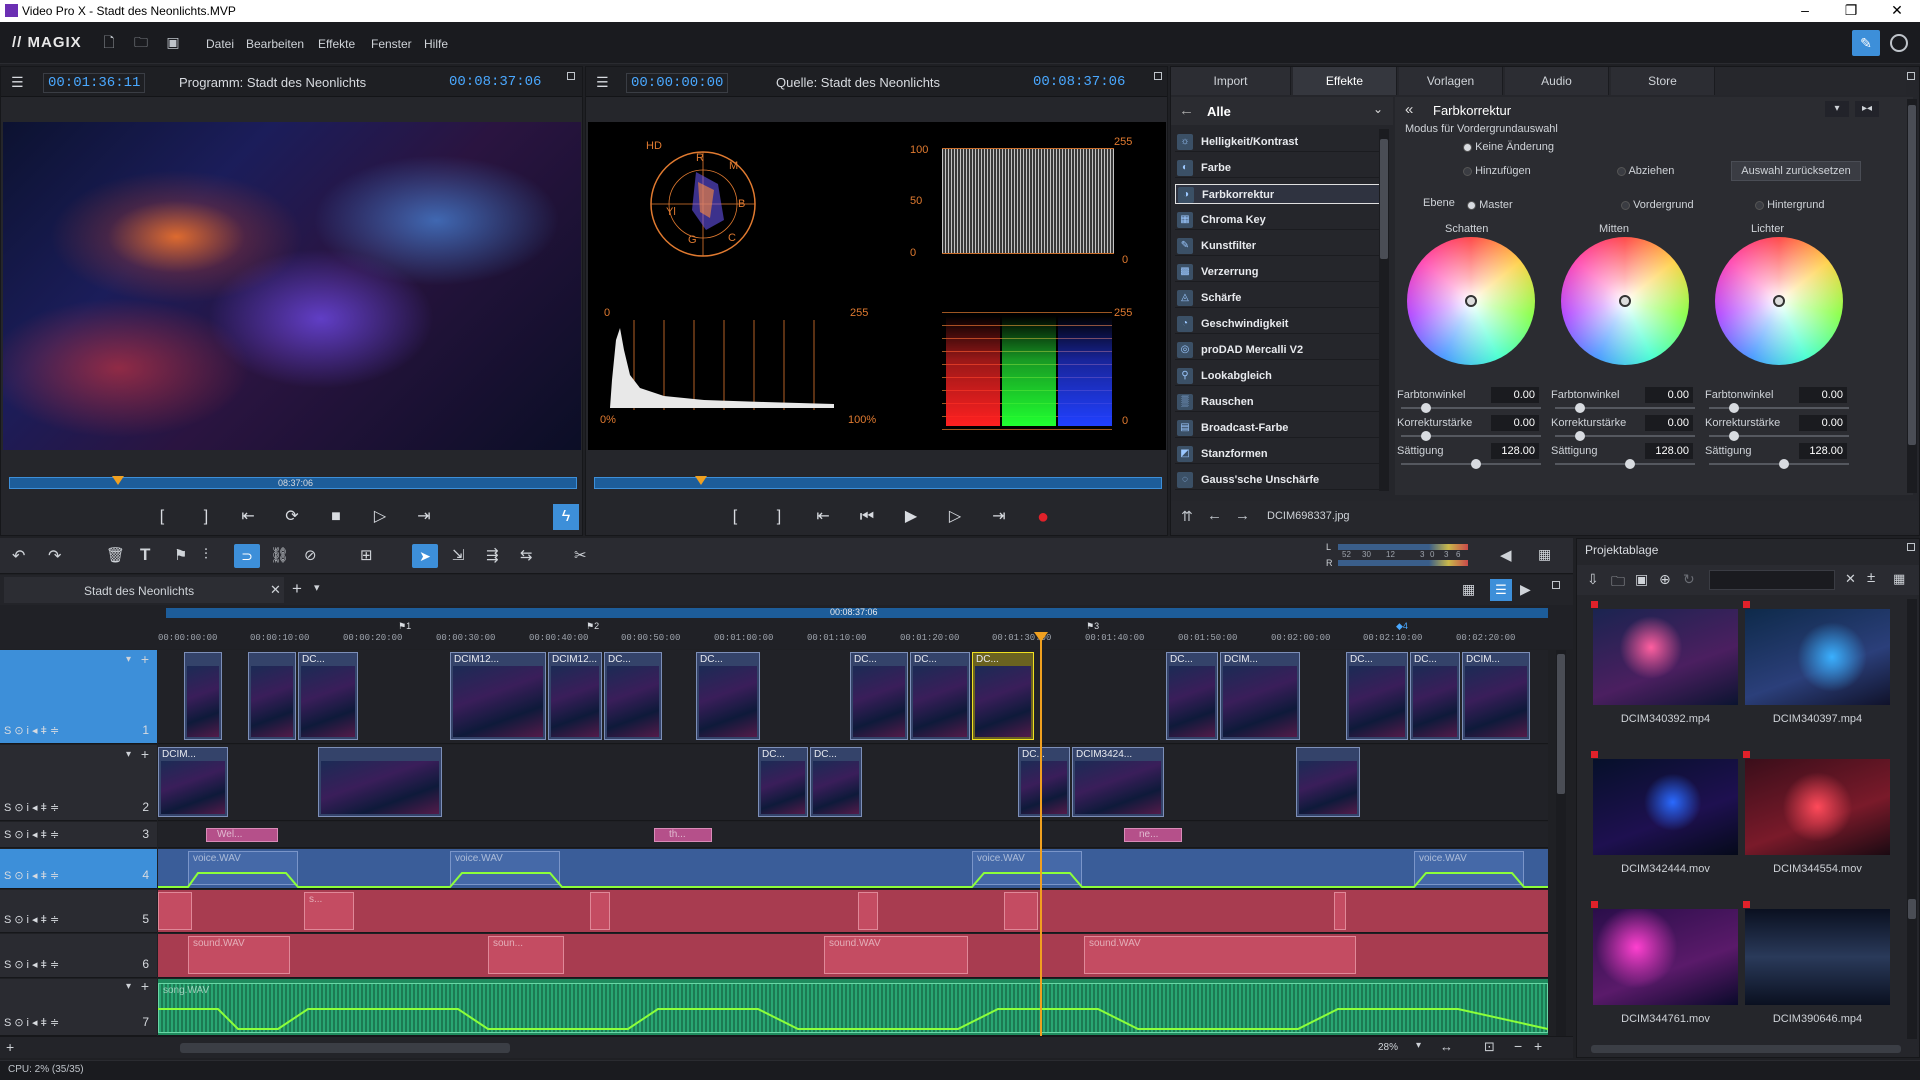  Describe the element at coordinates (292, 286) in the screenshot. I see `program-preview-image` at that location.